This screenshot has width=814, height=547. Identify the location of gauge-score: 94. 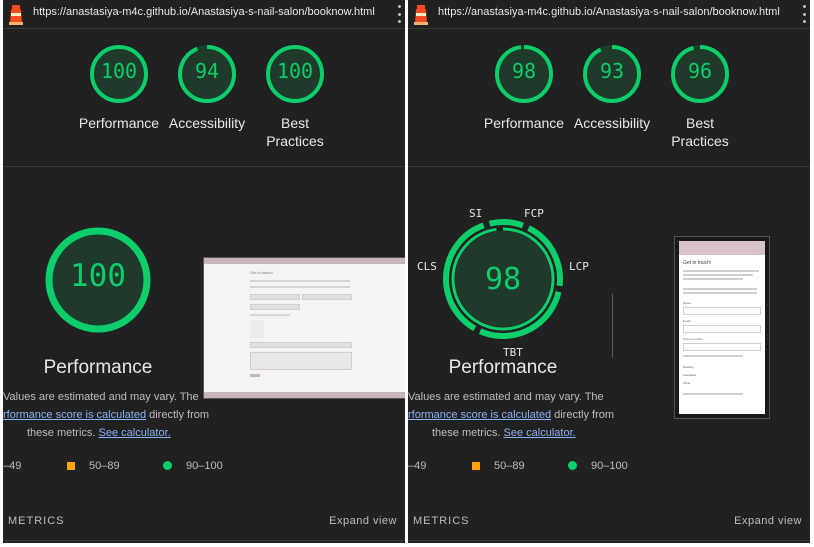
(207, 71).